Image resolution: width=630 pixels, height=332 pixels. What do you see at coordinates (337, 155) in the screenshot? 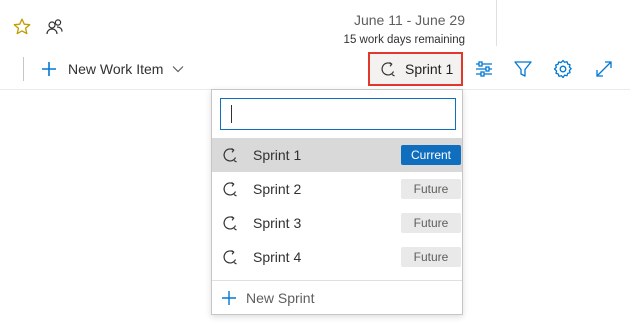
I see `sprint-item-1: Sprint 1 Current` at bounding box center [337, 155].